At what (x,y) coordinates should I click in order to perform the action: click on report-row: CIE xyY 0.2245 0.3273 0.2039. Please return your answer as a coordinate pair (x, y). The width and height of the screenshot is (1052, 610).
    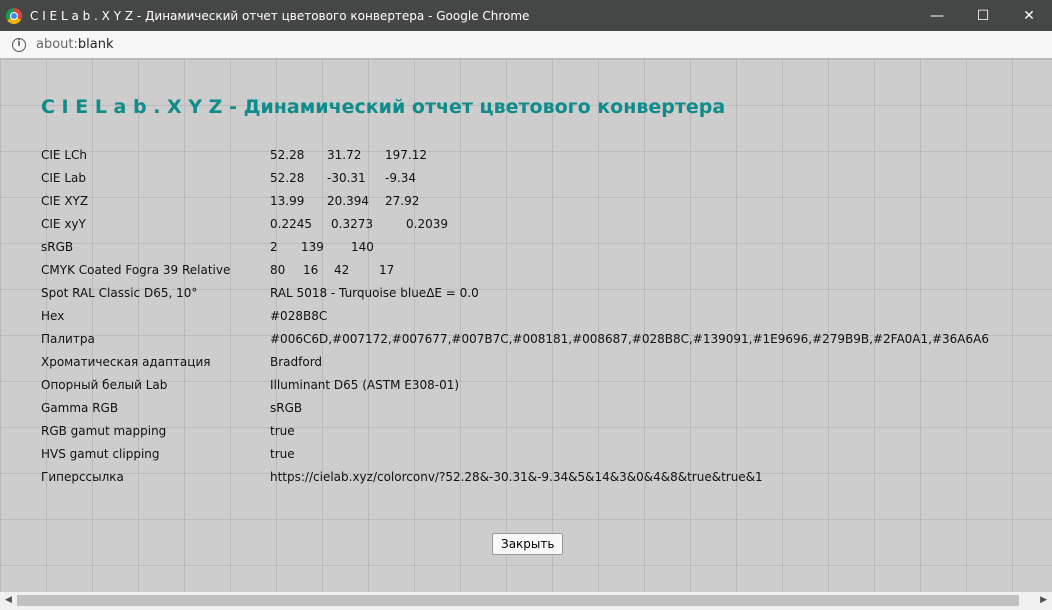
    Looking at the image, I should click on (515, 228).